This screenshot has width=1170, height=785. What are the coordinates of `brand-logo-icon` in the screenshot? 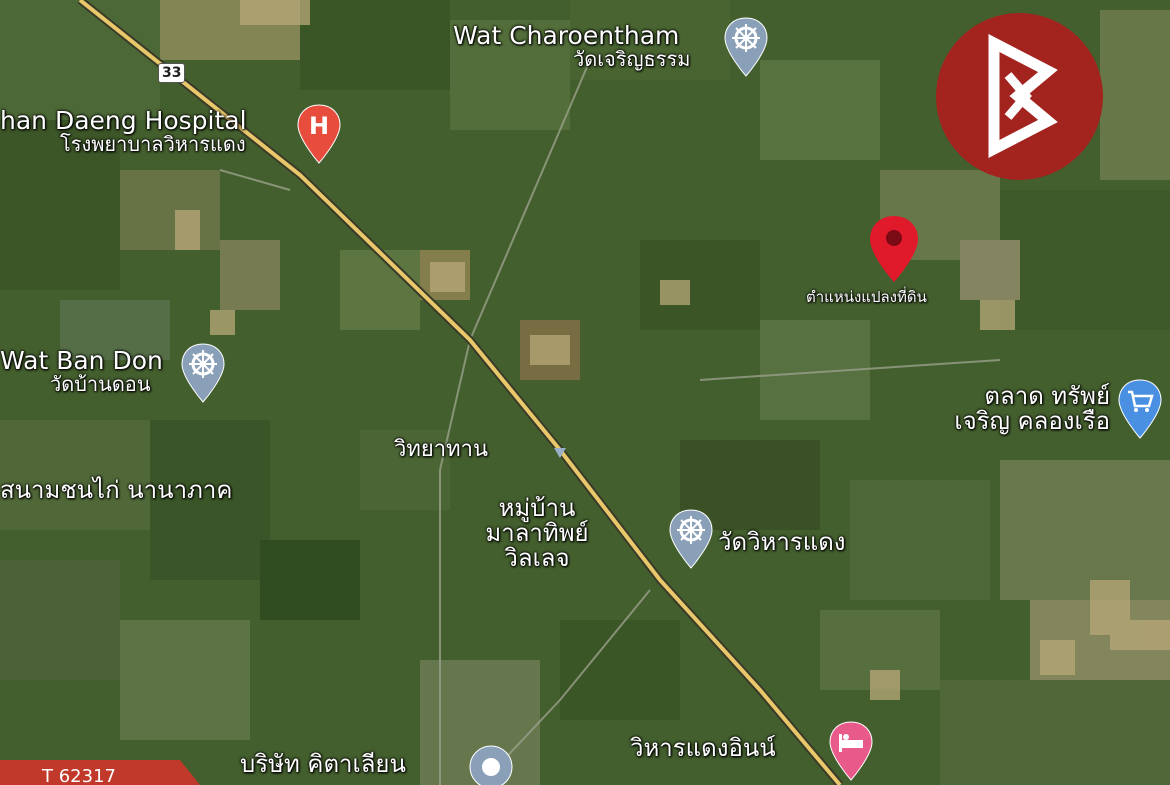 It's located at (1023, 96).